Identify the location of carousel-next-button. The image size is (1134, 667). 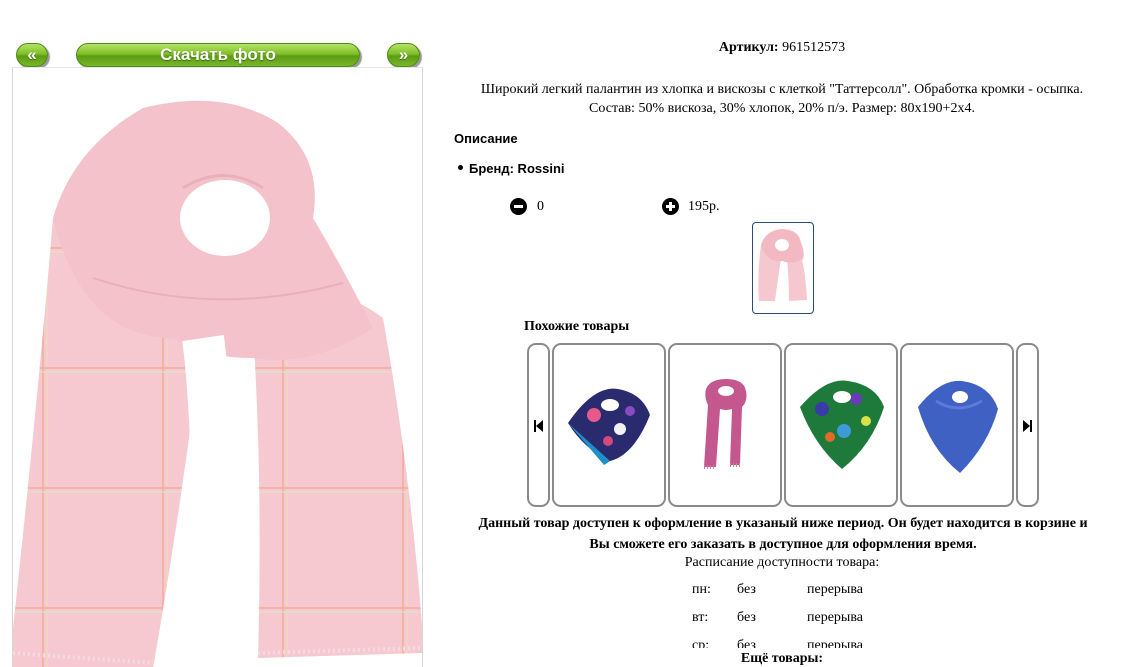
(1027, 425).